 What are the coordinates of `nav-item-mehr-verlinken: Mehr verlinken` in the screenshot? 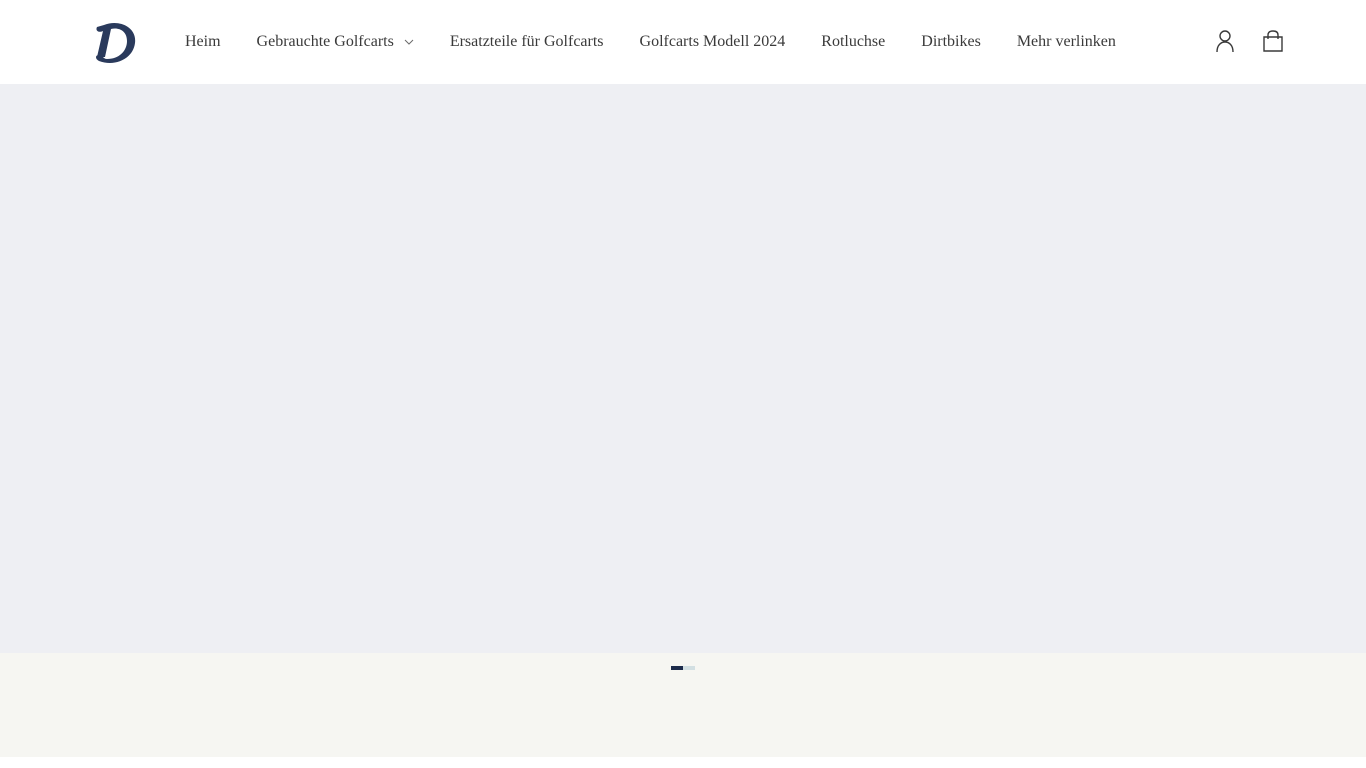 It's located at (1066, 42).